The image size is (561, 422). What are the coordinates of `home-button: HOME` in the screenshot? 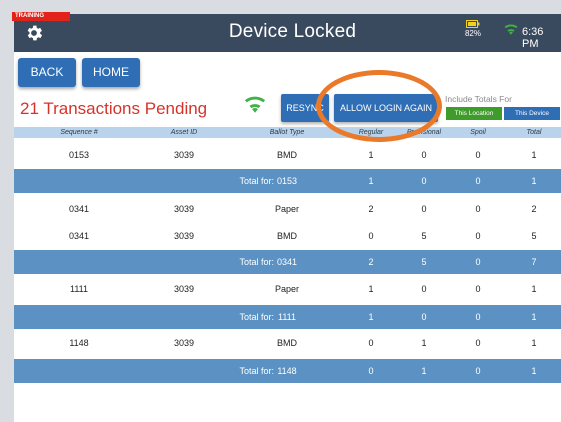 It's located at (111, 72).